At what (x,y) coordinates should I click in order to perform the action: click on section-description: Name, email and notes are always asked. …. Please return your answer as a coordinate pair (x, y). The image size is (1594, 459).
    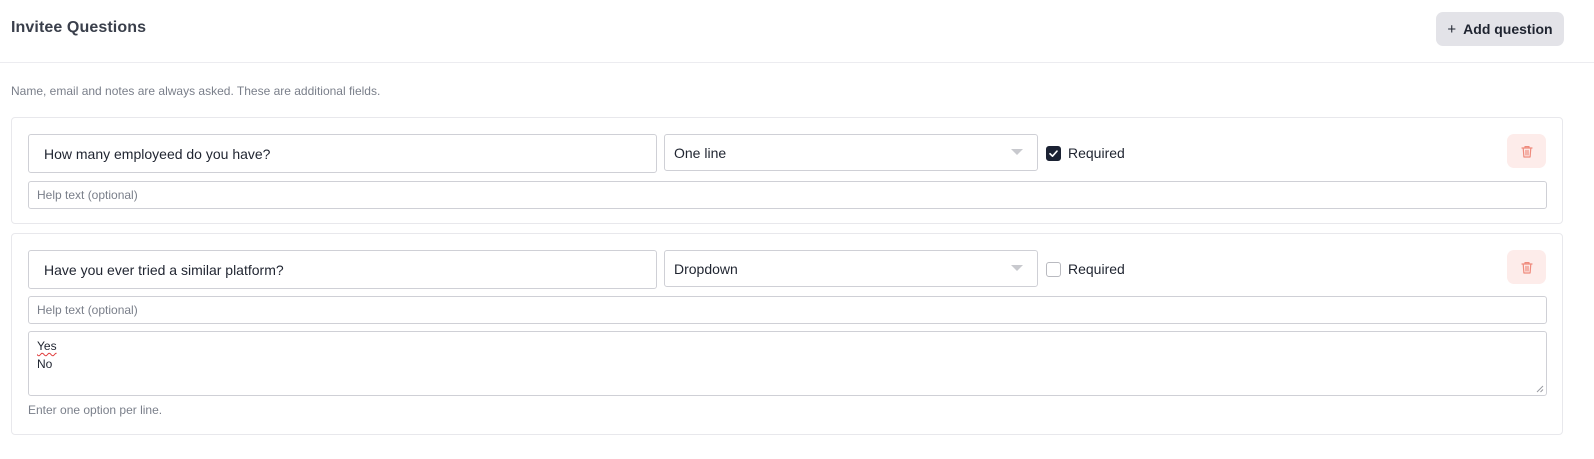
    Looking at the image, I should click on (196, 91).